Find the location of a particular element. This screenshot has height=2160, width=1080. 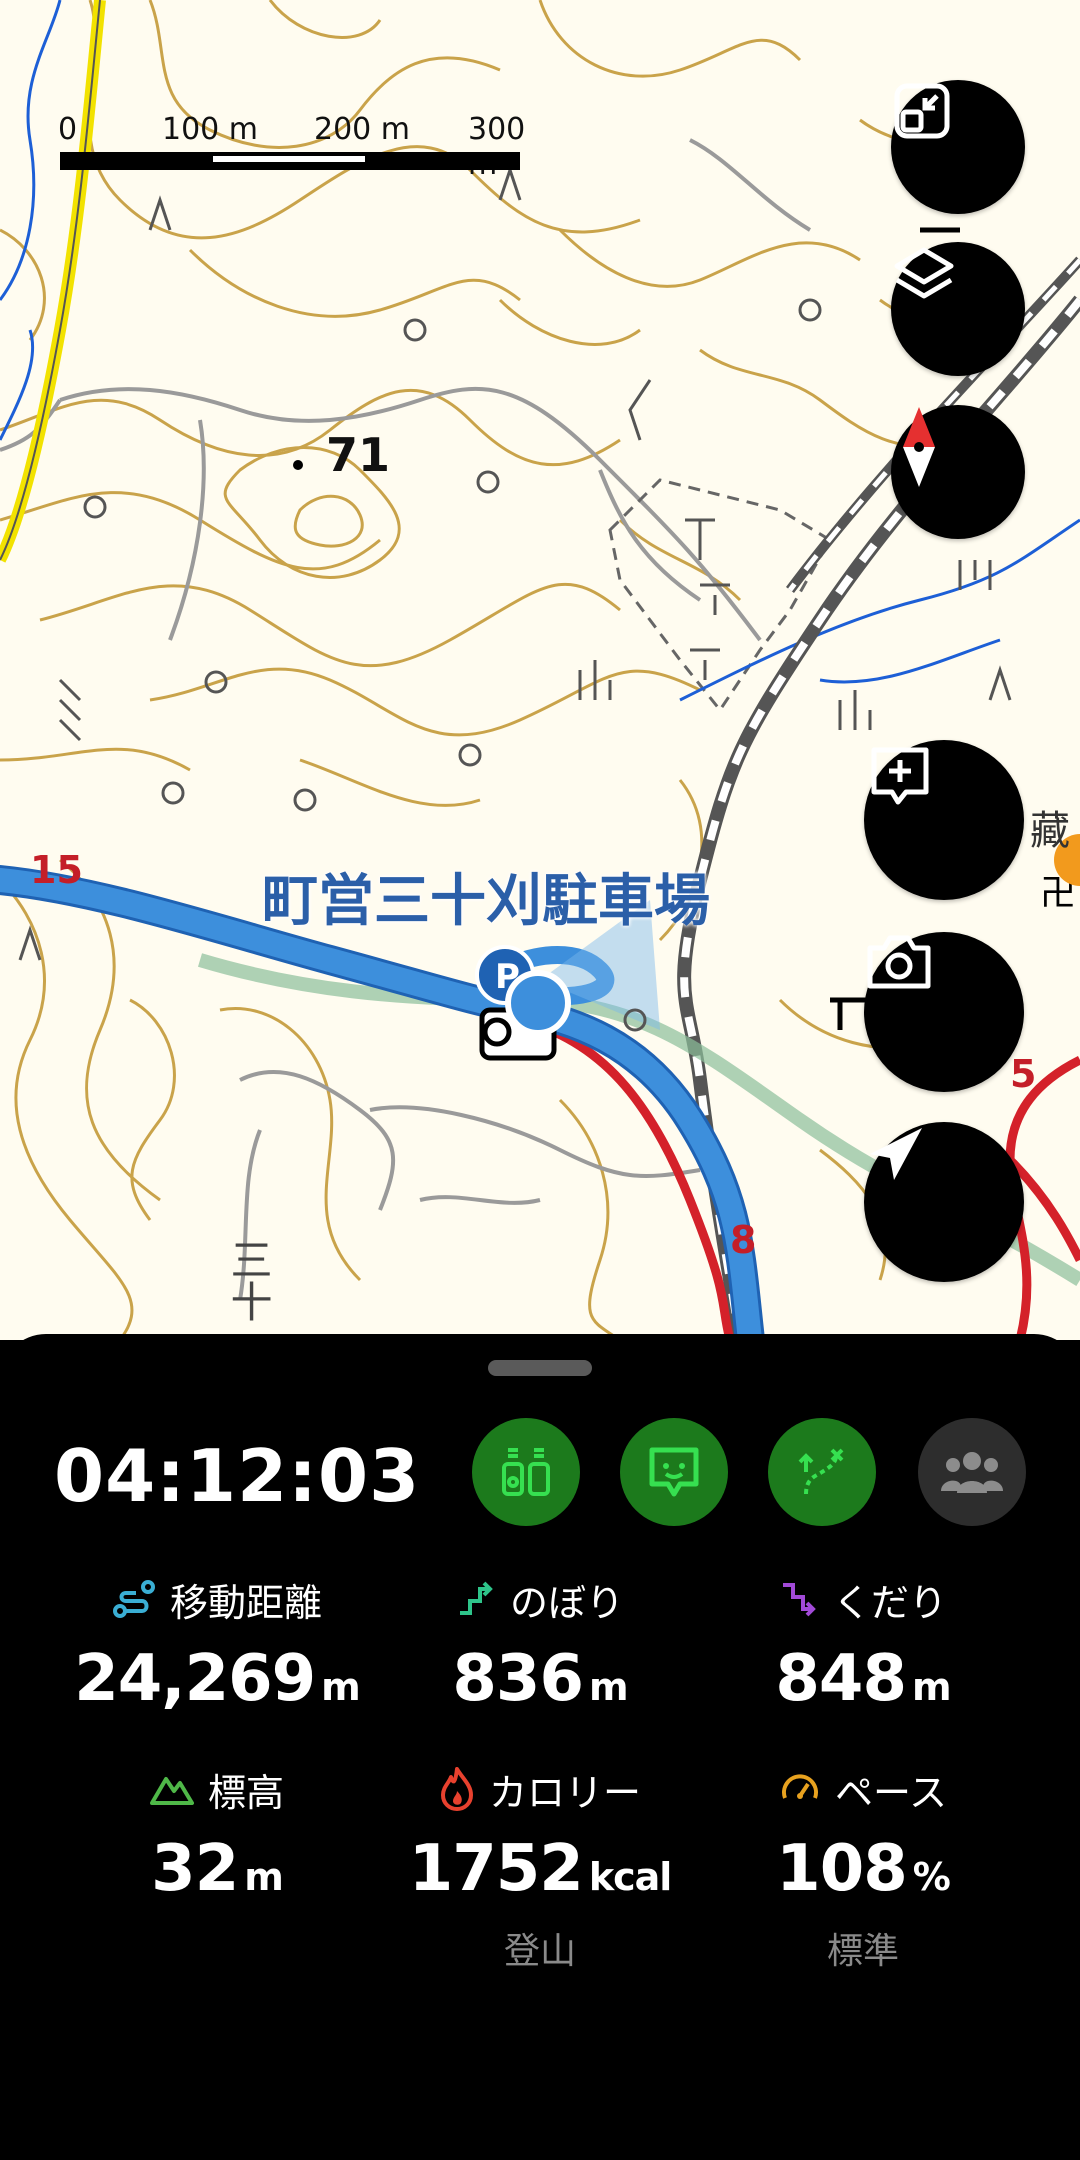

route-marker-8: 8 is located at coordinates (743, 1240).